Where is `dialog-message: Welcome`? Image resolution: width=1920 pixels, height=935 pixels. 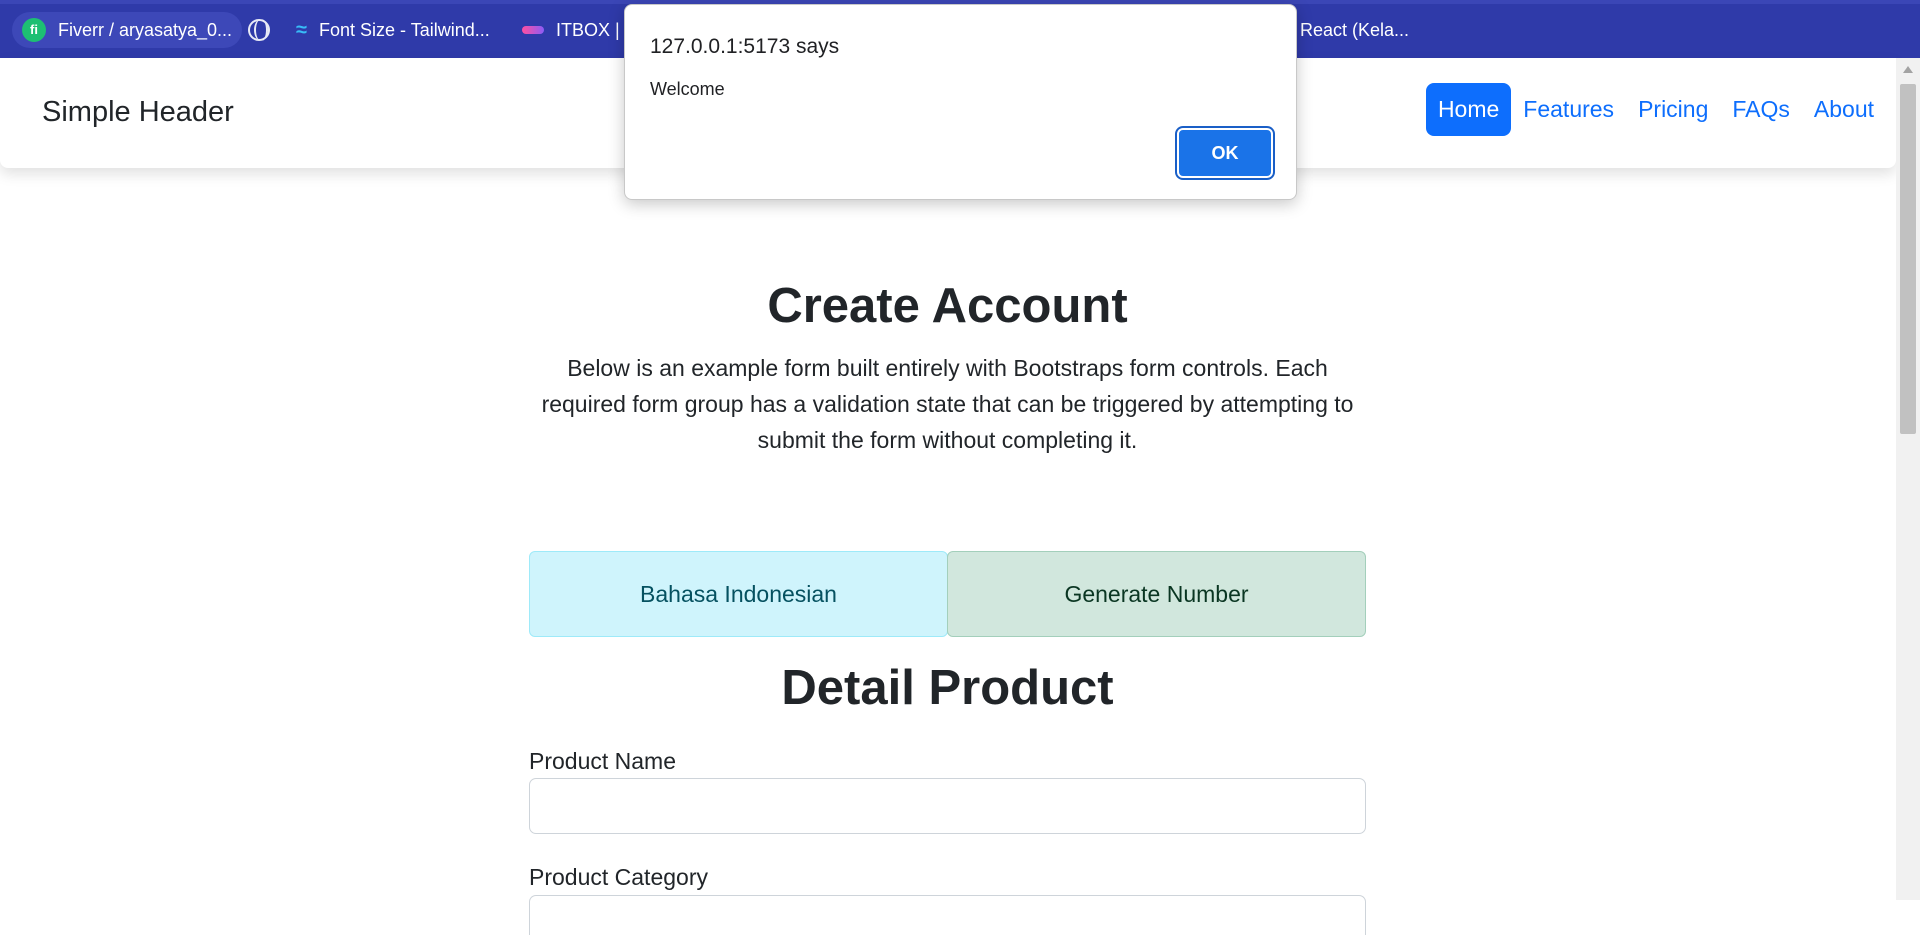
dialog-message: Welcome is located at coordinates (687, 89).